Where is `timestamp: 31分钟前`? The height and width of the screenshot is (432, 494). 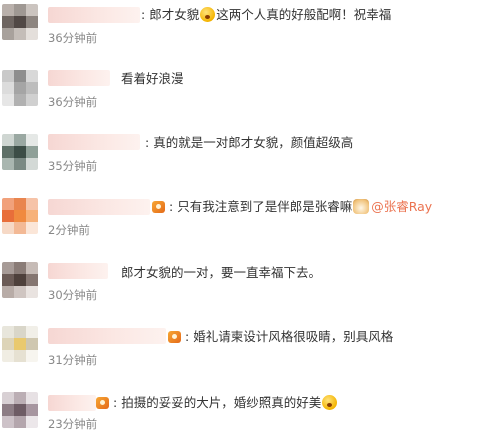 timestamp: 31分钟前 is located at coordinates (72, 360).